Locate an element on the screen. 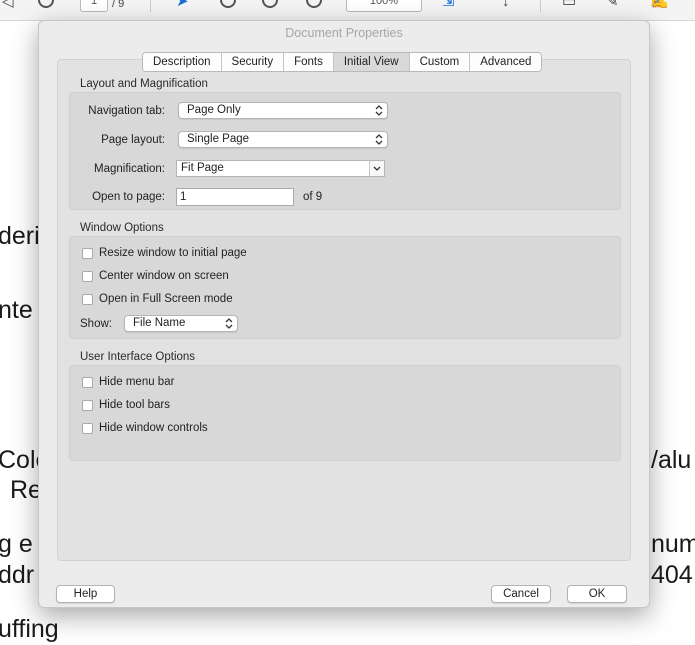 Image resolution: width=695 pixels, height=645 pixels. hide-menu-bar-label: Hide menu bar is located at coordinates (137, 382).